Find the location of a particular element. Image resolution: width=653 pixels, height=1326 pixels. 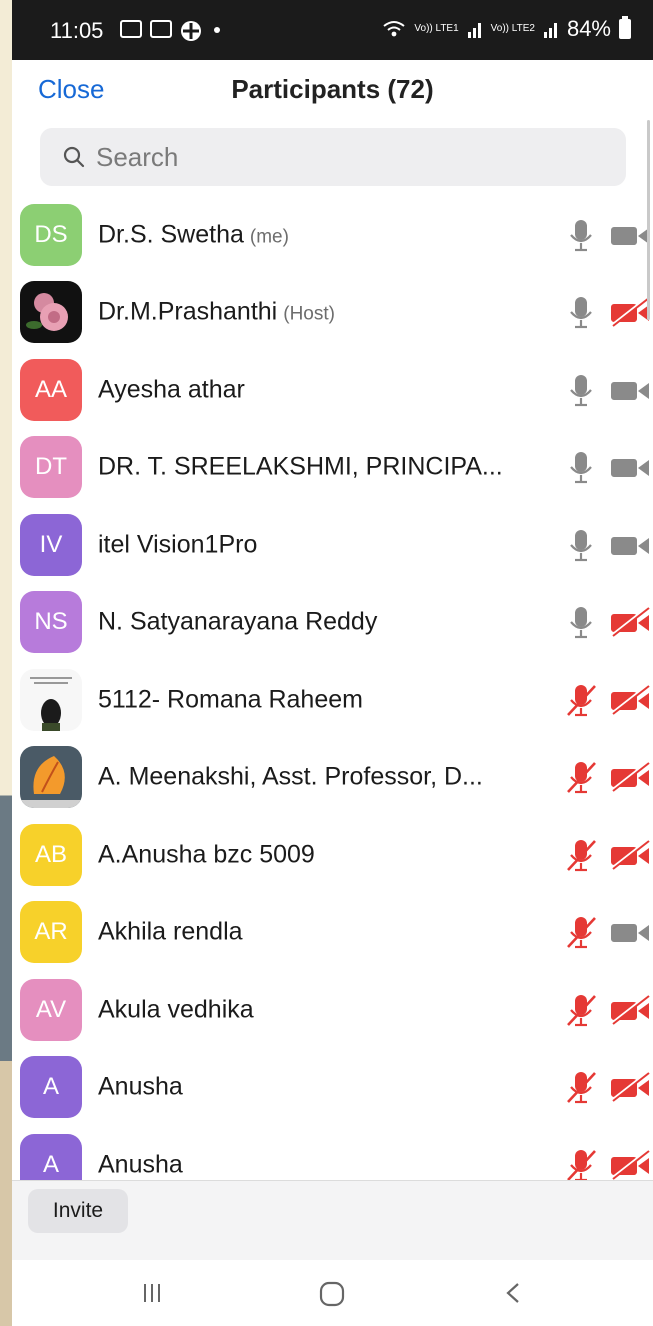

avatar-initials: DT is located at coordinates (51, 467).